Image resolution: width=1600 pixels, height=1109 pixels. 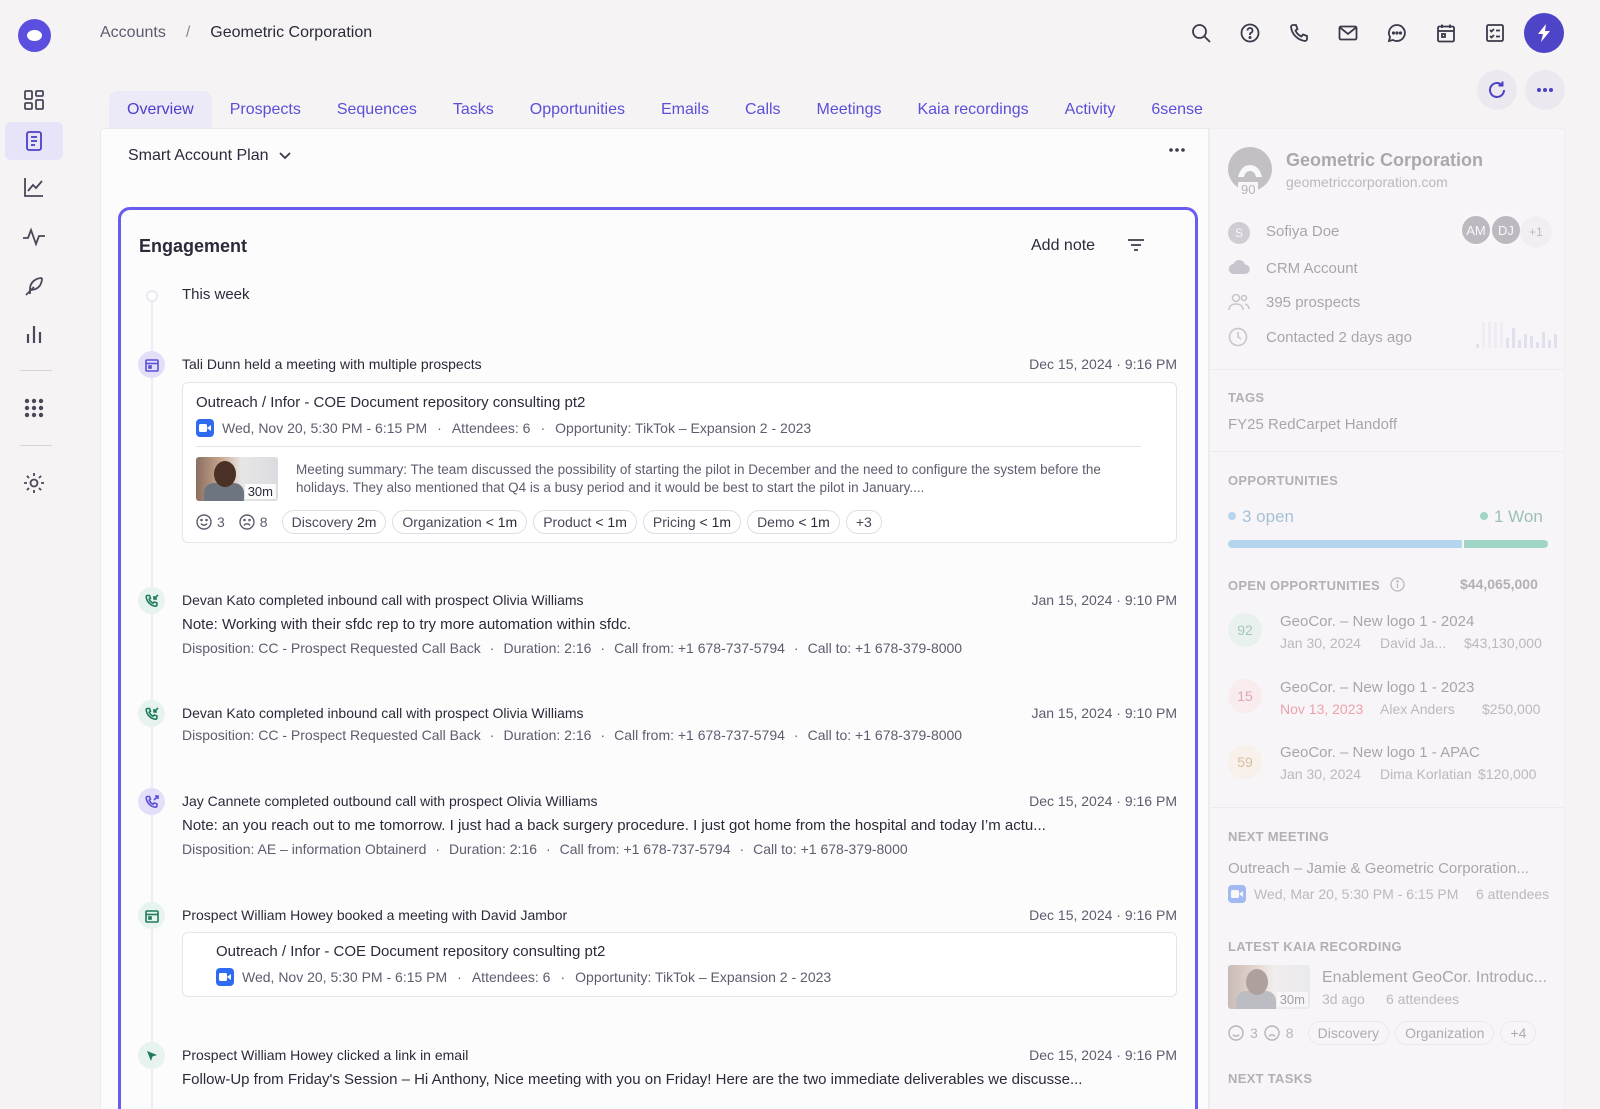 What do you see at coordinates (1298, 33) in the screenshot?
I see `phone-icon` at bounding box center [1298, 33].